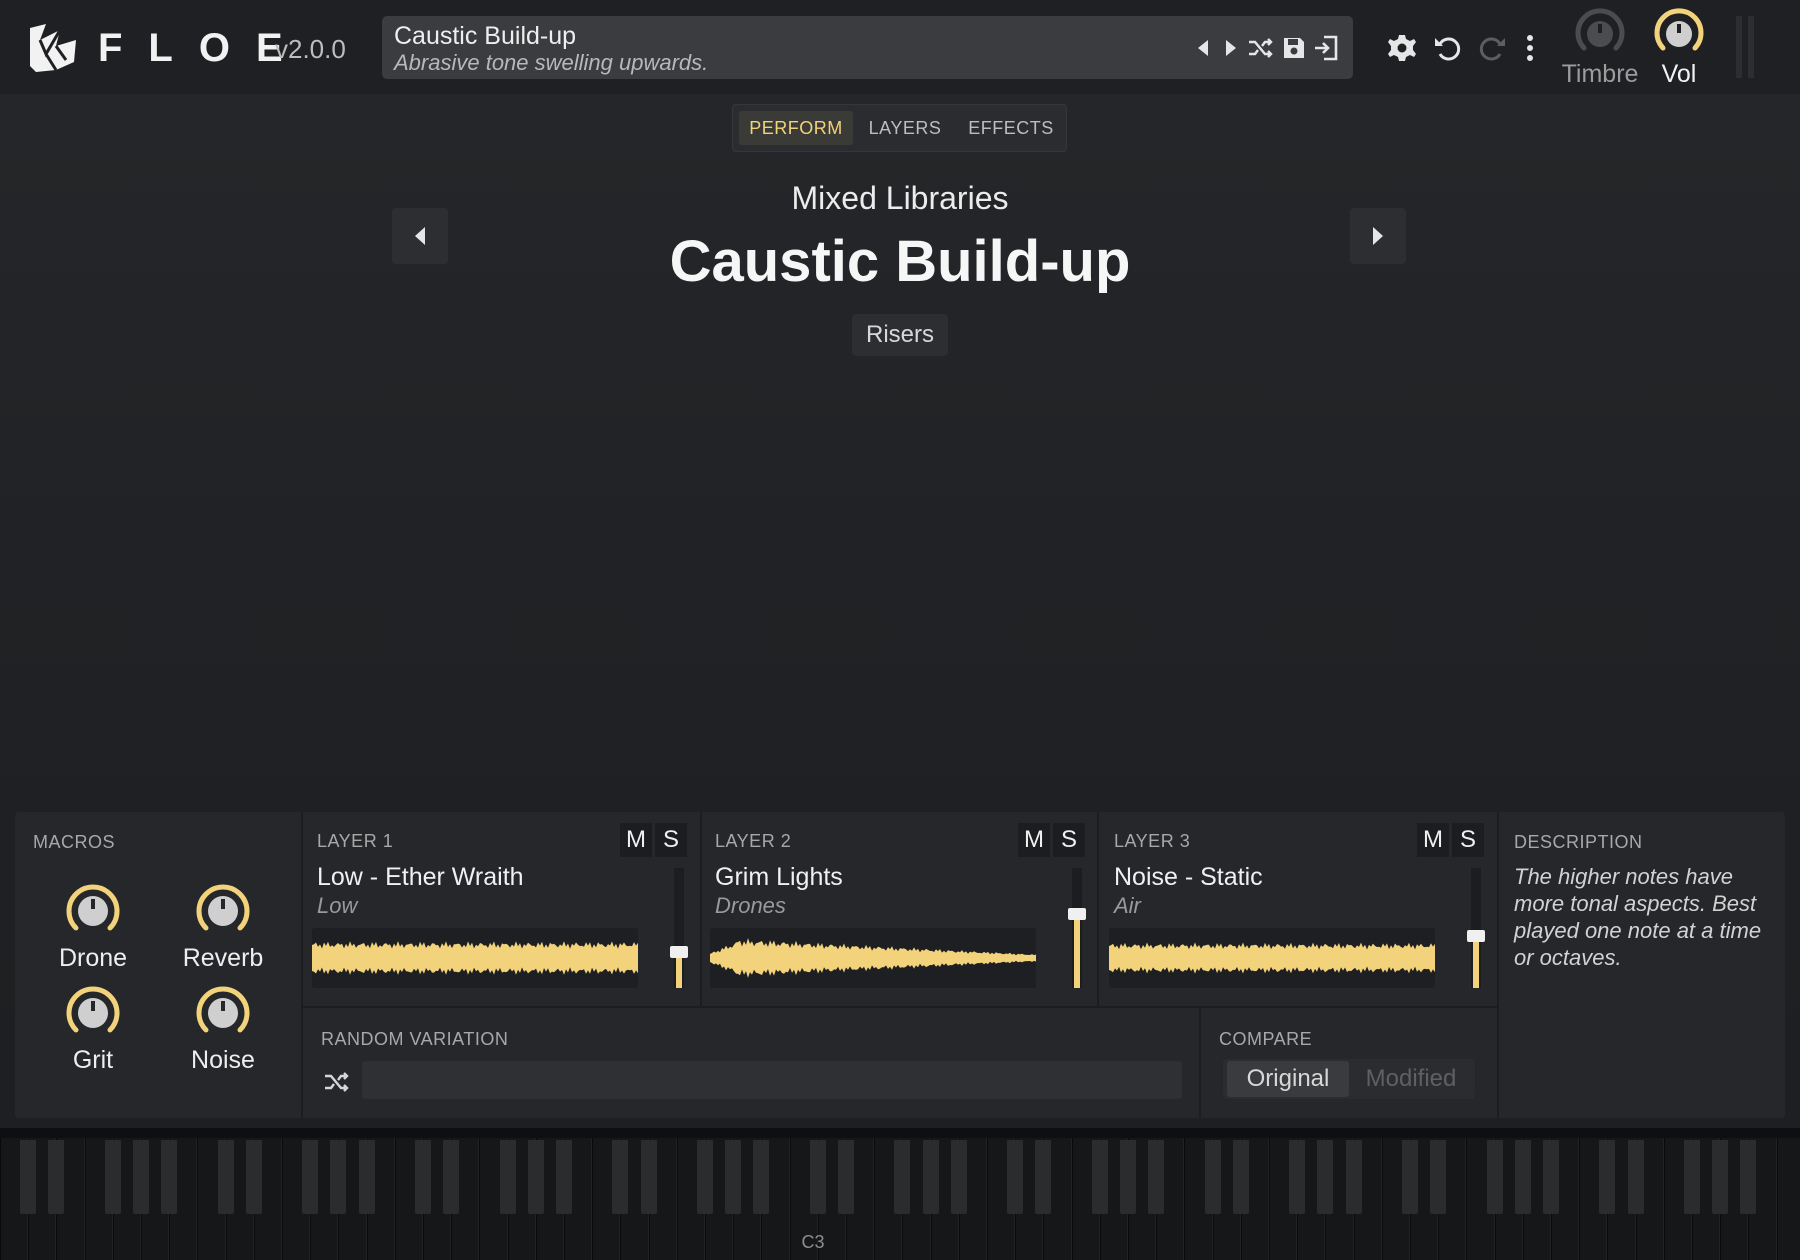 The height and width of the screenshot is (1260, 1800). What do you see at coordinates (899, 1007) in the screenshot?
I see `divider` at bounding box center [899, 1007].